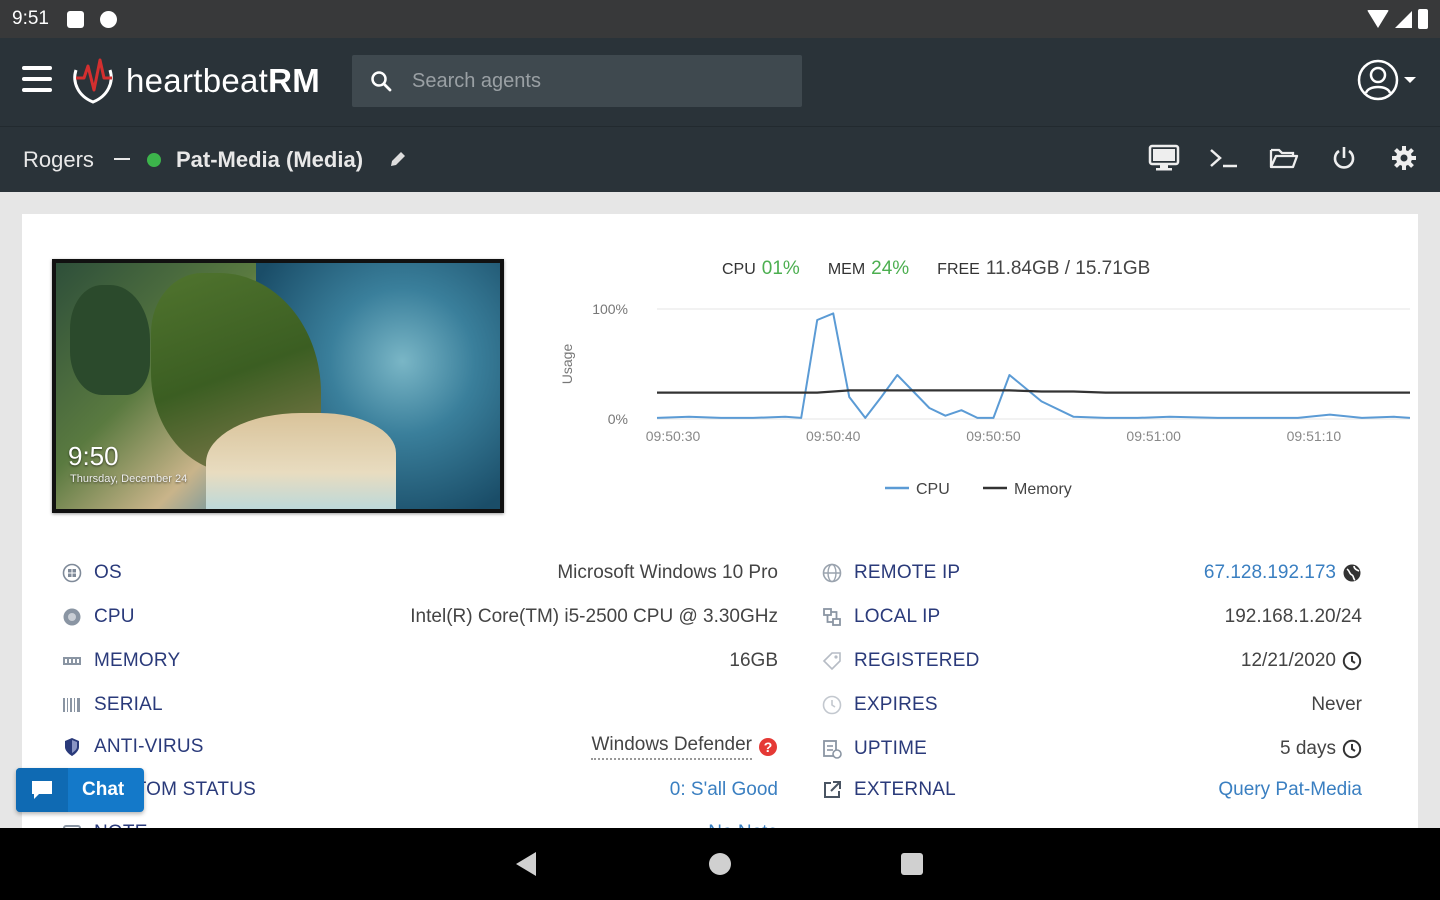 The width and height of the screenshot is (1440, 900). I want to click on legend-label-memory: Memory, so click(1043, 489).